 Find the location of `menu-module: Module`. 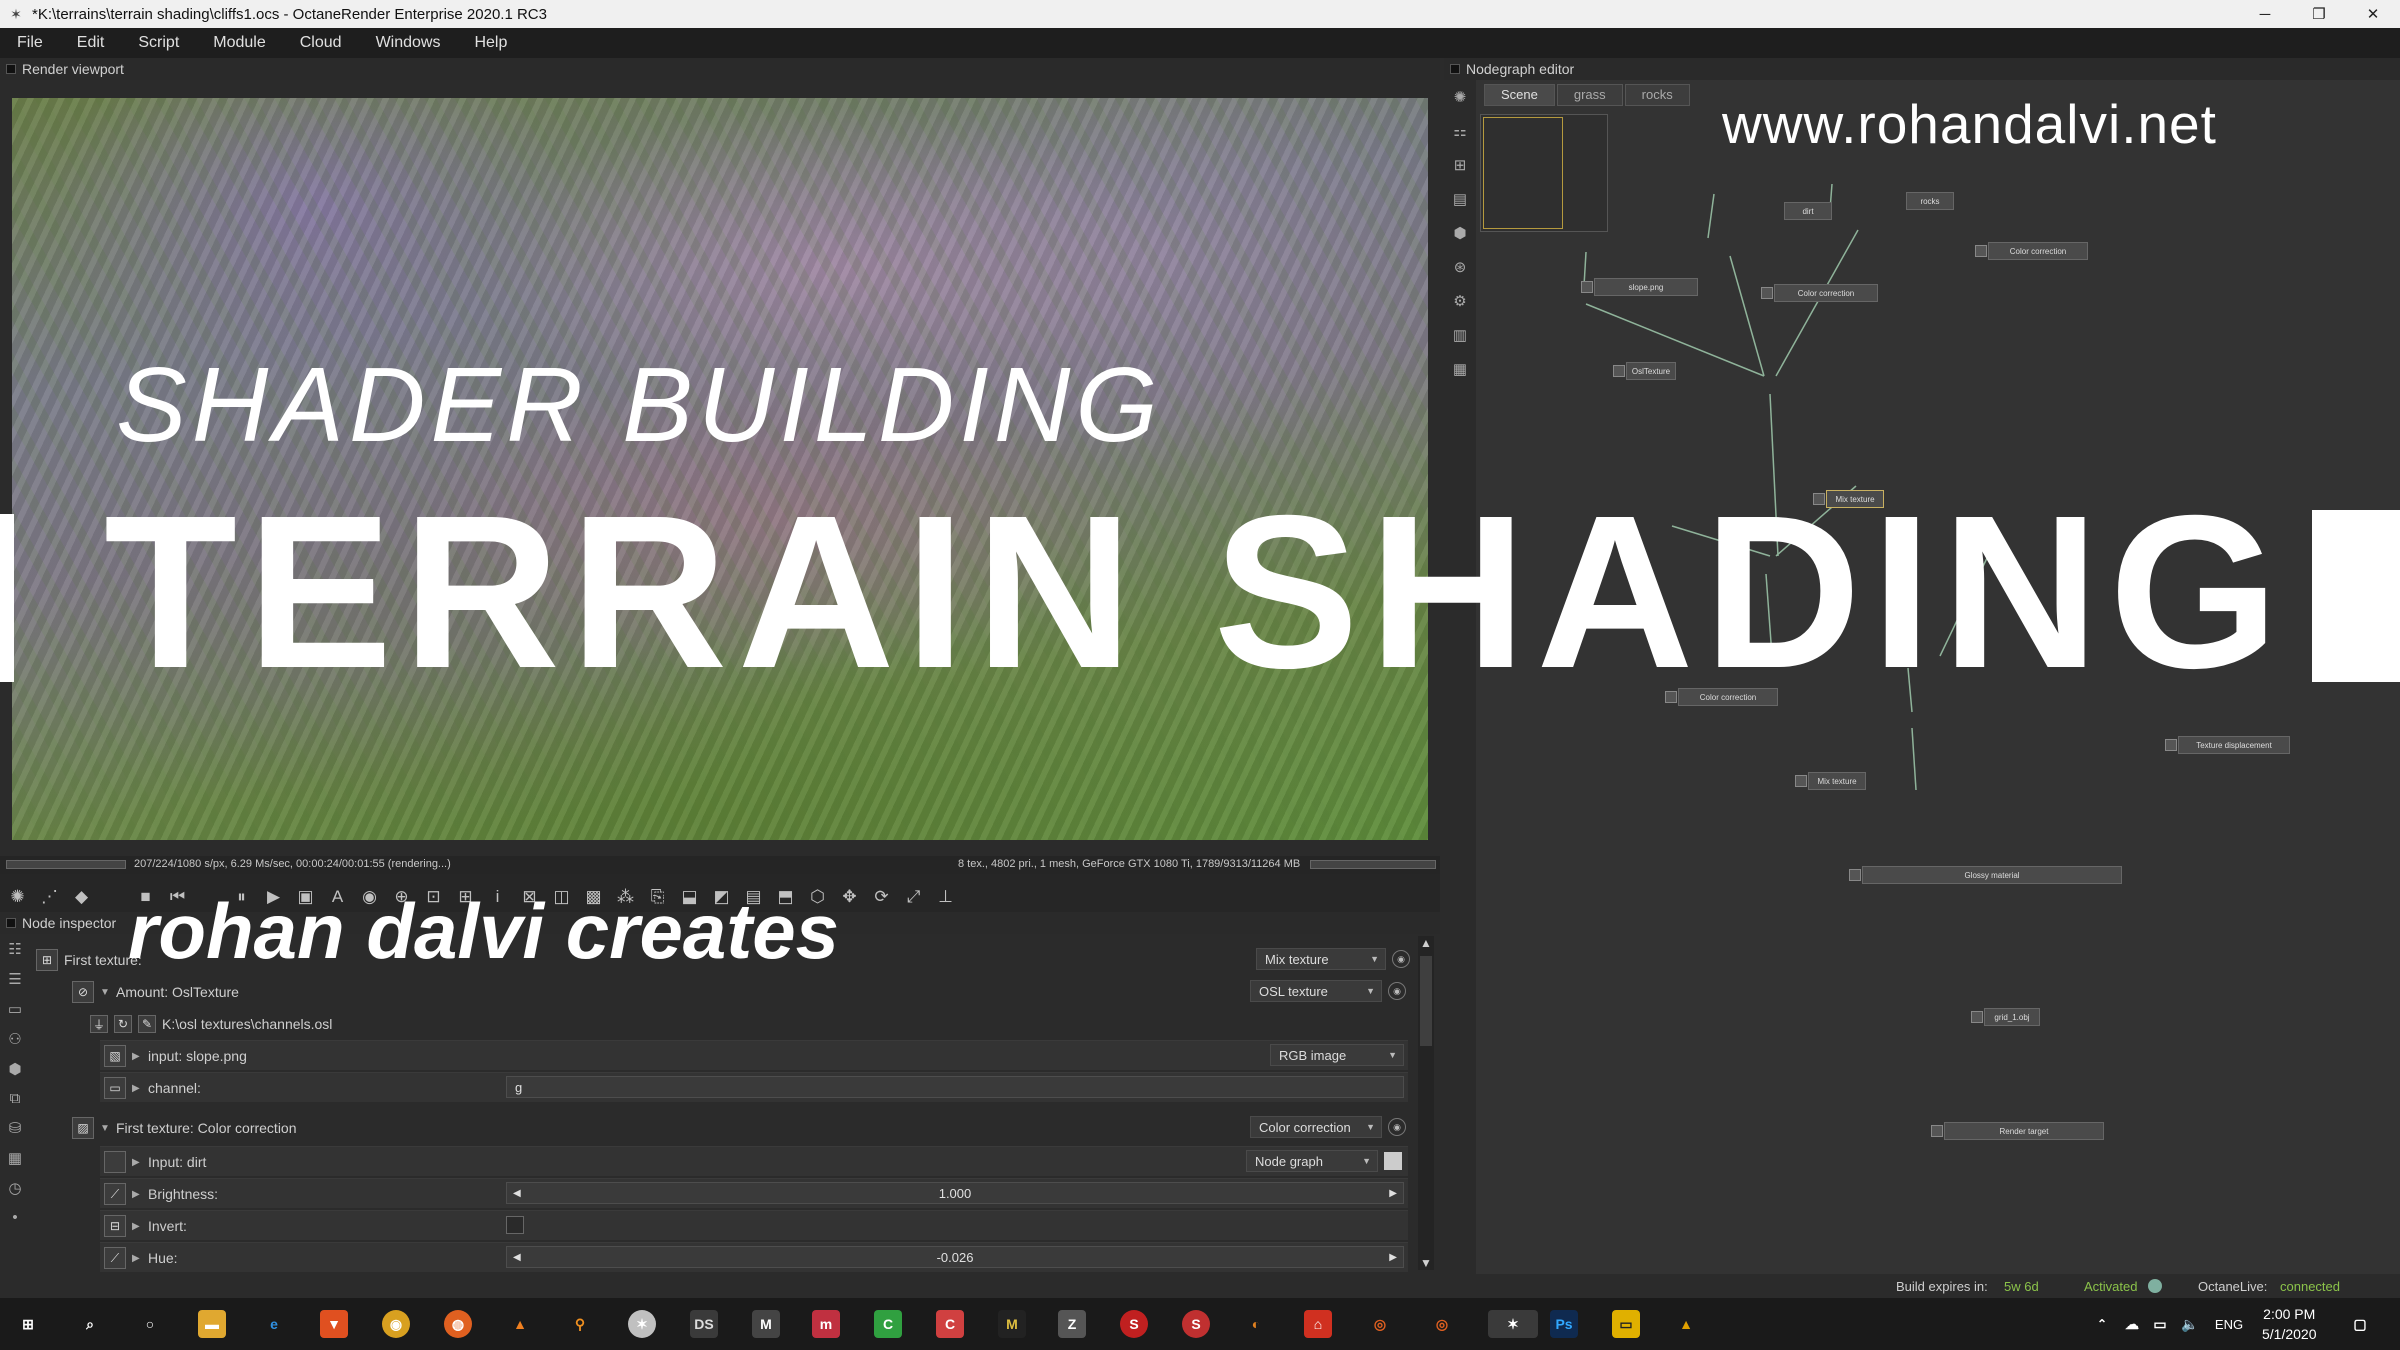

menu-module: Module is located at coordinates (239, 43).